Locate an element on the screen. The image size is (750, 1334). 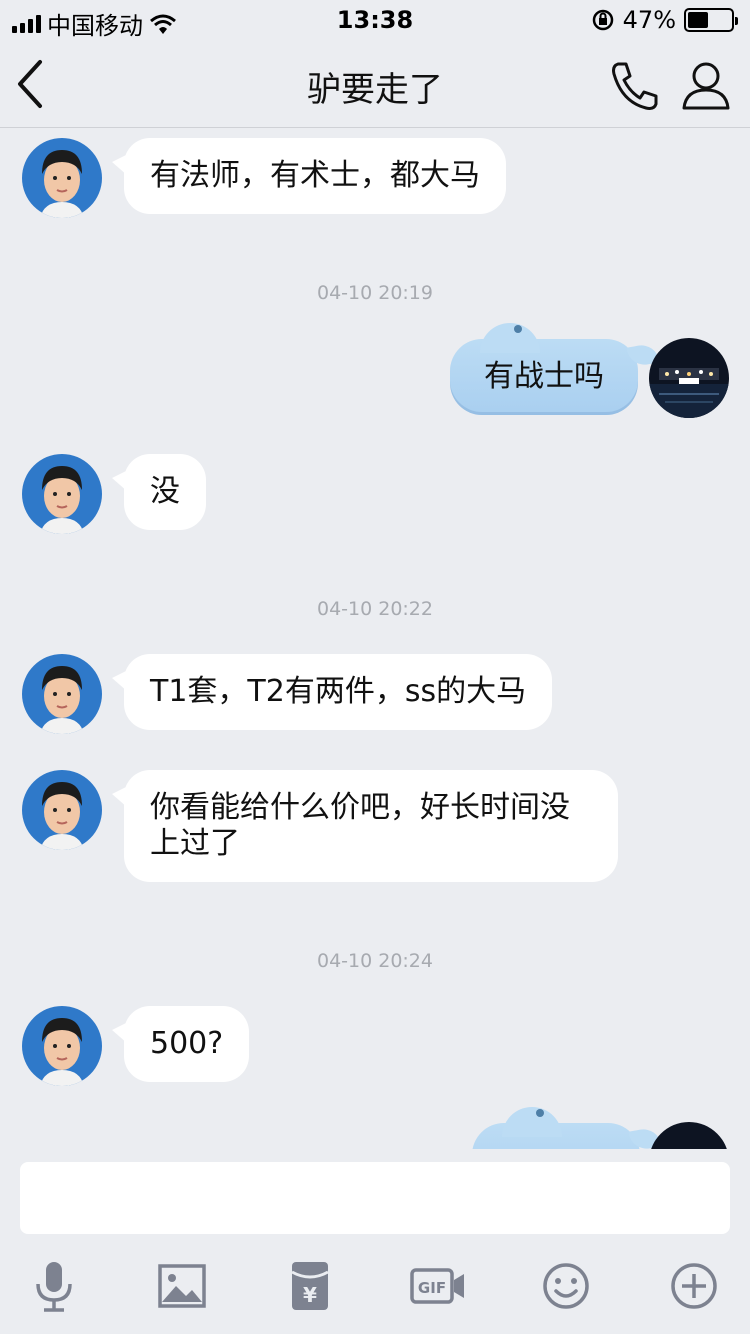
gif-icon: GIF is located at coordinates (438, 1286).